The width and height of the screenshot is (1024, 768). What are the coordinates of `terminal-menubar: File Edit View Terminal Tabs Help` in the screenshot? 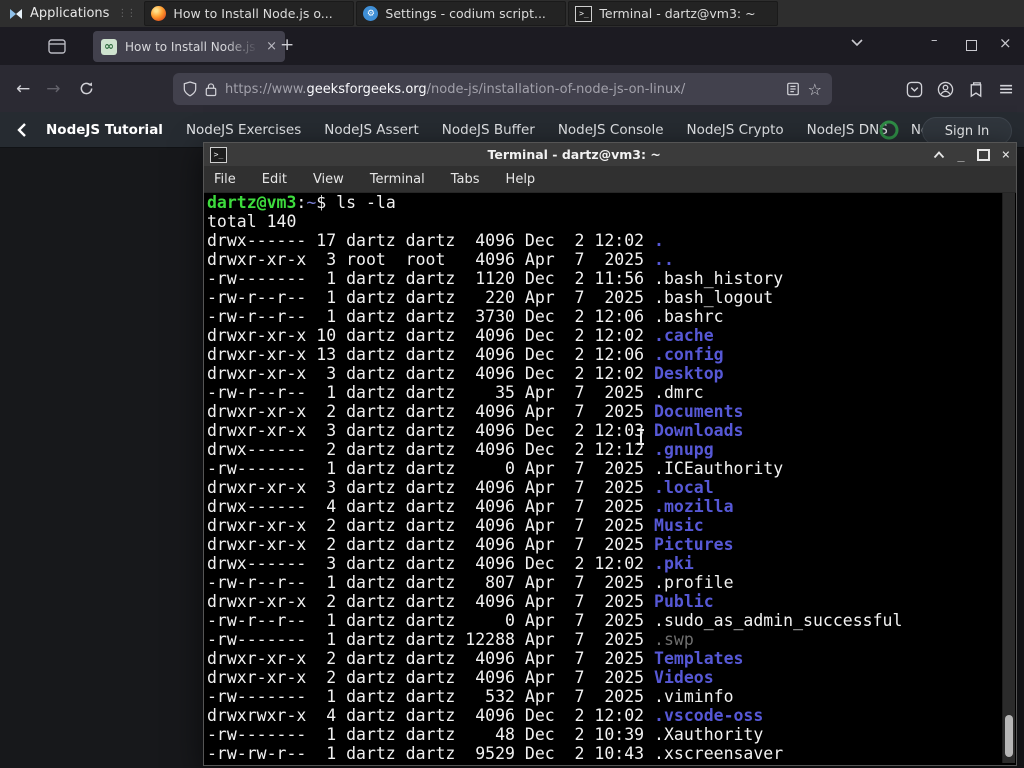 It's located at (610, 179).